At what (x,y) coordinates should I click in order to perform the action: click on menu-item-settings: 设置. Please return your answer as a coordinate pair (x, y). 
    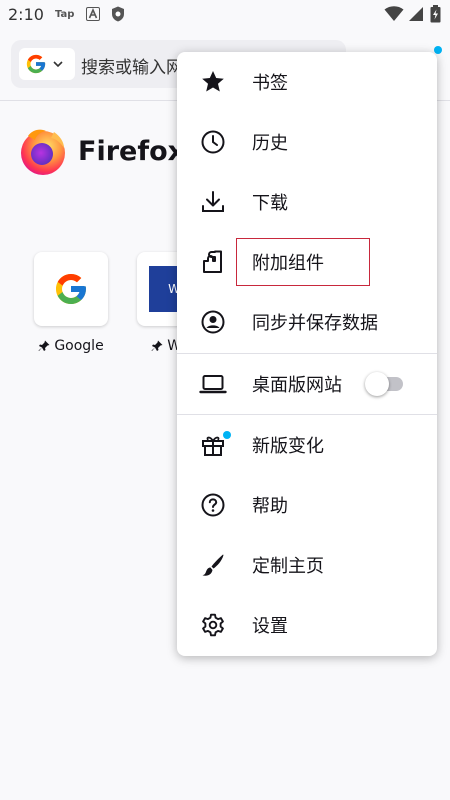
    Looking at the image, I should click on (307, 625).